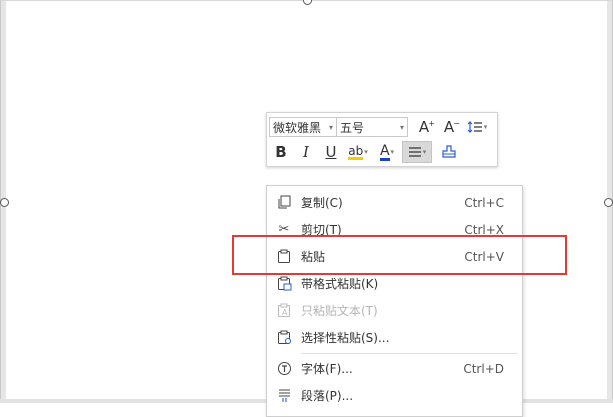 The height and width of the screenshot is (417, 613). What do you see at coordinates (474, 127) in the screenshot?
I see `line-spacing-icon` at bounding box center [474, 127].